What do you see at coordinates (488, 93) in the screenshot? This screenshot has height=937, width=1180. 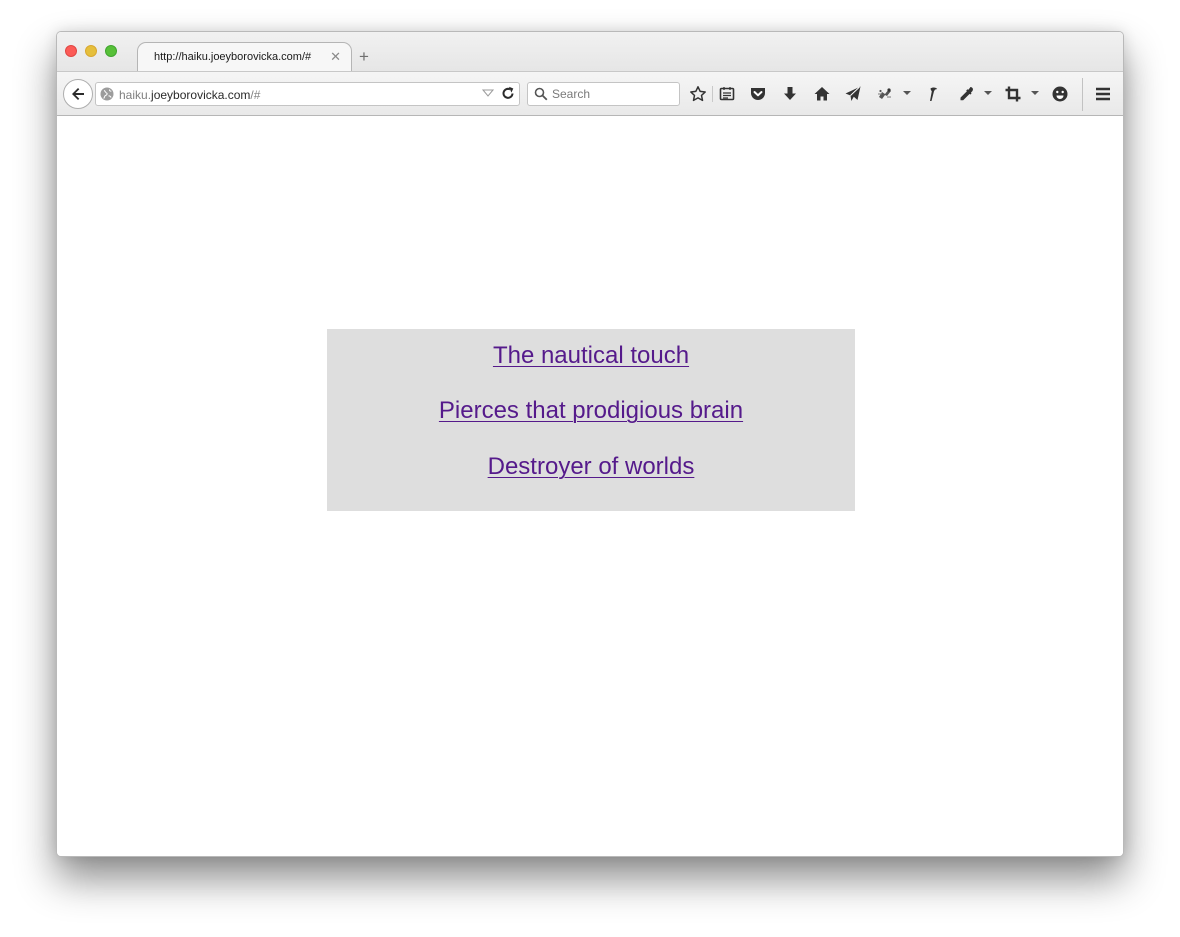 I see `history-dropdown-icon` at bounding box center [488, 93].